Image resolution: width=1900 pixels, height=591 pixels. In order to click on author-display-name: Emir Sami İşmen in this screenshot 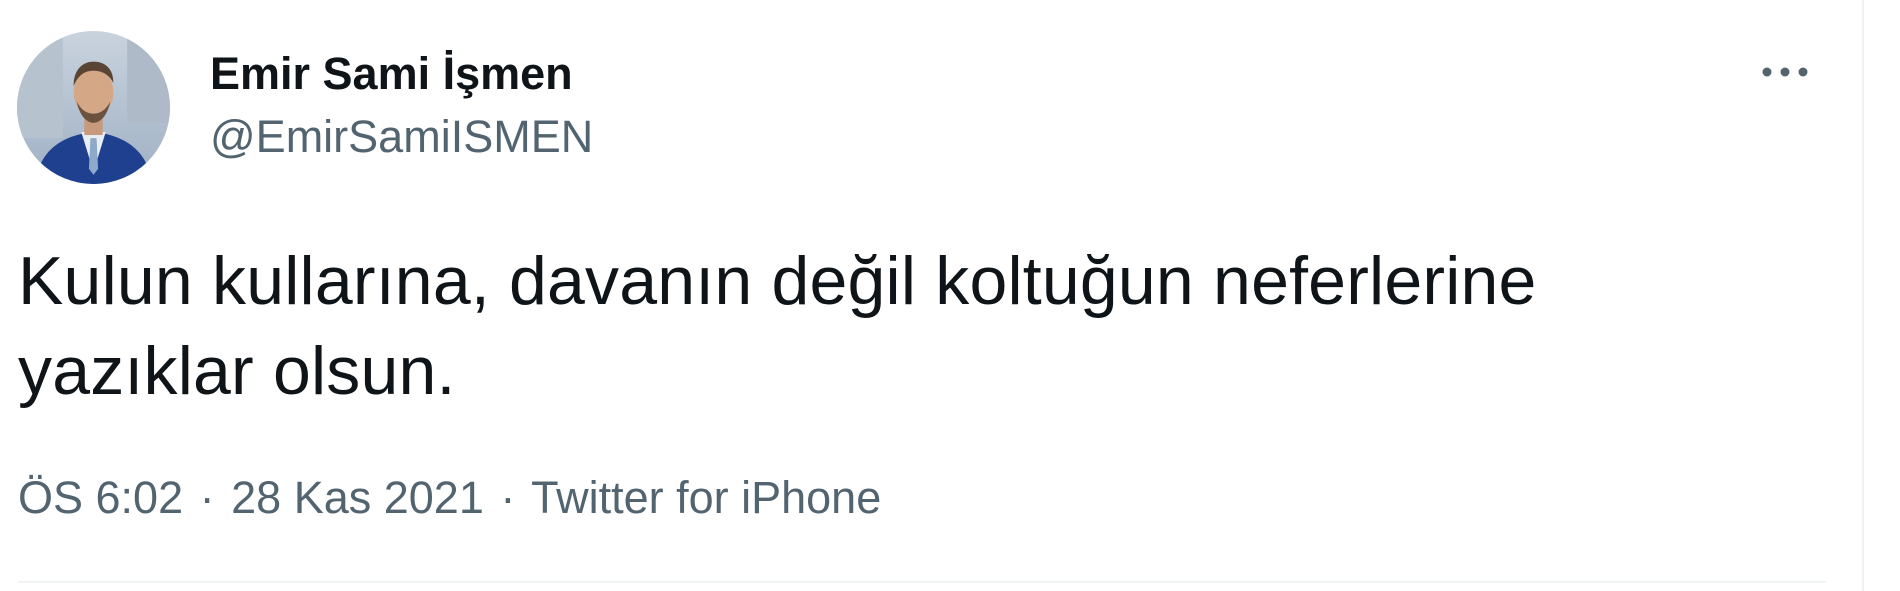, I will do `click(391, 74)`.